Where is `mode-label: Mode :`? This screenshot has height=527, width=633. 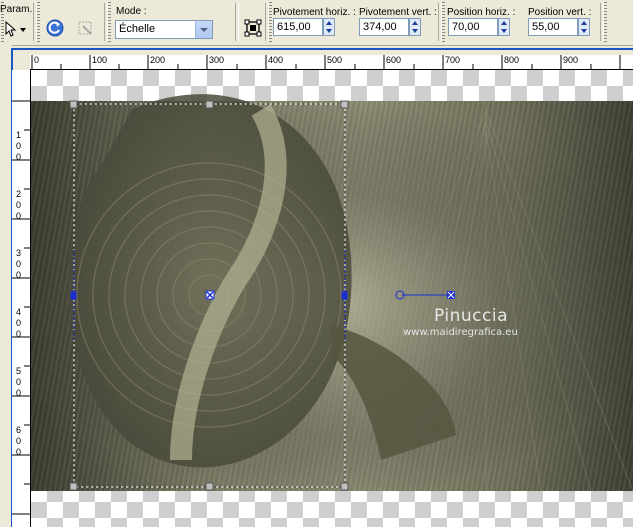 mode-label: Mode : is located at coordinates (131, 11).